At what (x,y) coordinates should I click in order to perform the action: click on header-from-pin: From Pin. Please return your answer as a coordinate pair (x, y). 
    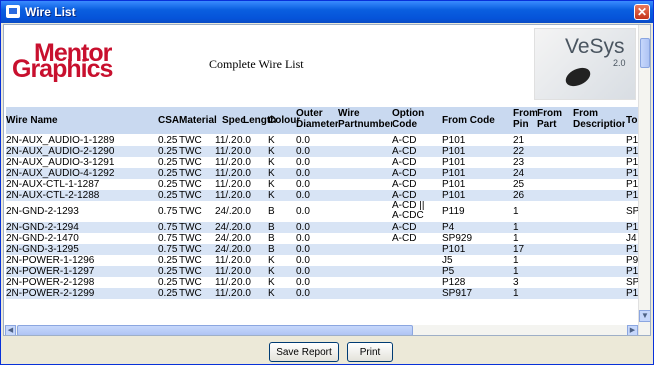
    Looking at the image, I should click on (525, 121).